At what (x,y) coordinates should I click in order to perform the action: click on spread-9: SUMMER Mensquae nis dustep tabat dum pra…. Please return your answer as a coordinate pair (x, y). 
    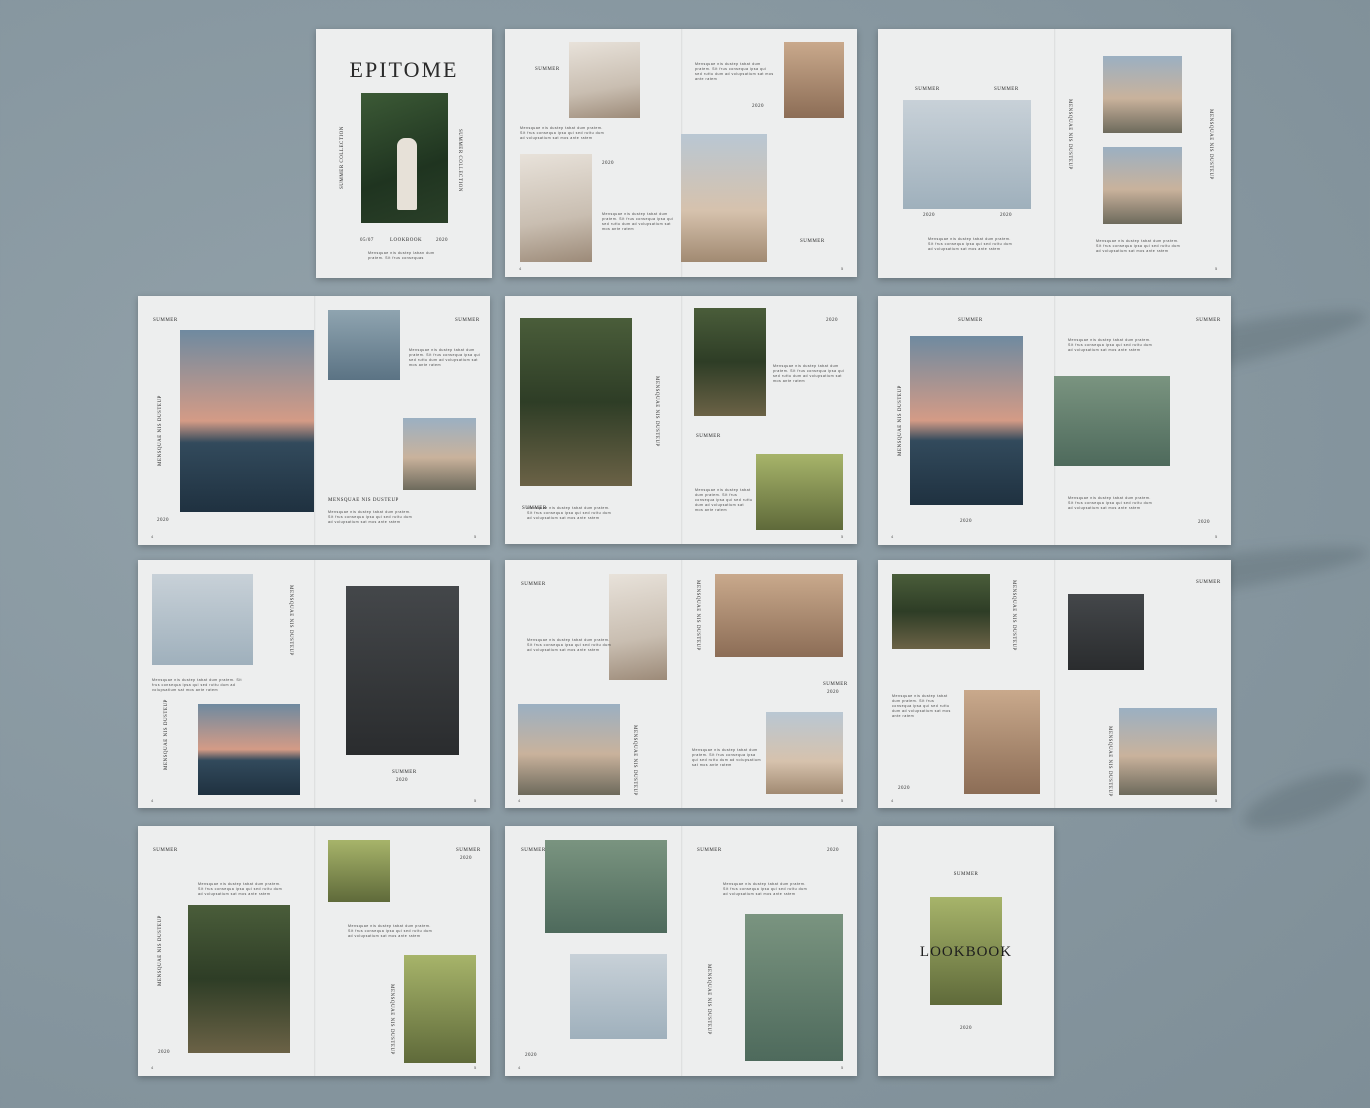
    Looking at the image, I should click on (314, 951).